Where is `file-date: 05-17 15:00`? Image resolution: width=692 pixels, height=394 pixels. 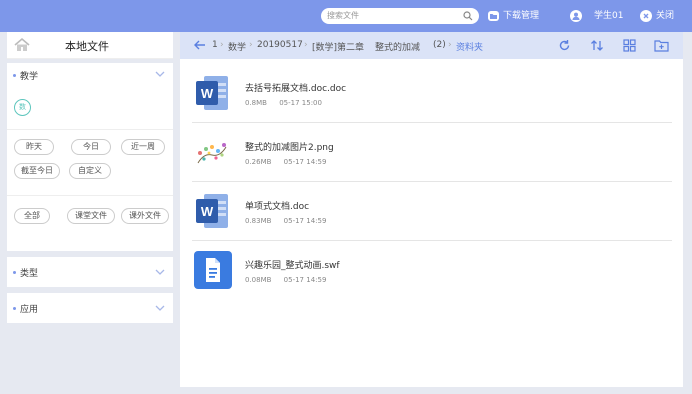
file-date: 05-17 15:00 is located at coordinates (300, 103).